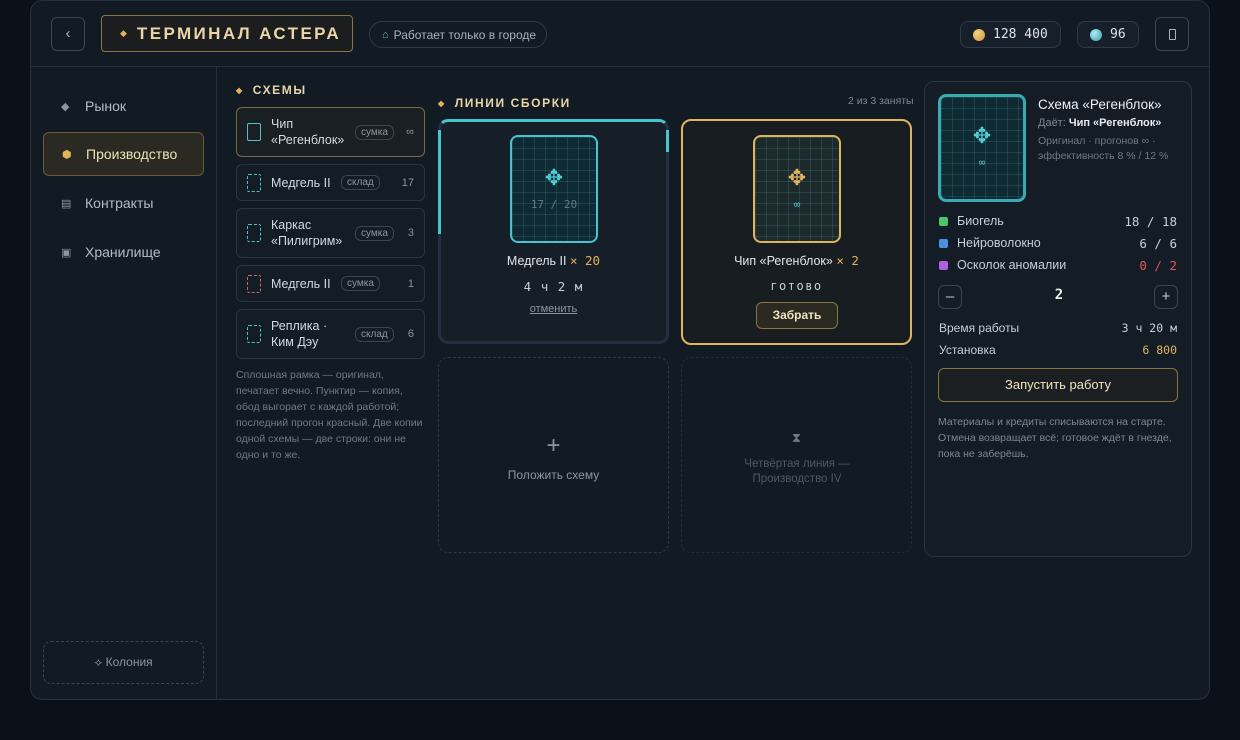 The width and height of the screenshot is (1240, 740). I want to click on scheme-item: Медгель II сумка 1, so click(330, 283).